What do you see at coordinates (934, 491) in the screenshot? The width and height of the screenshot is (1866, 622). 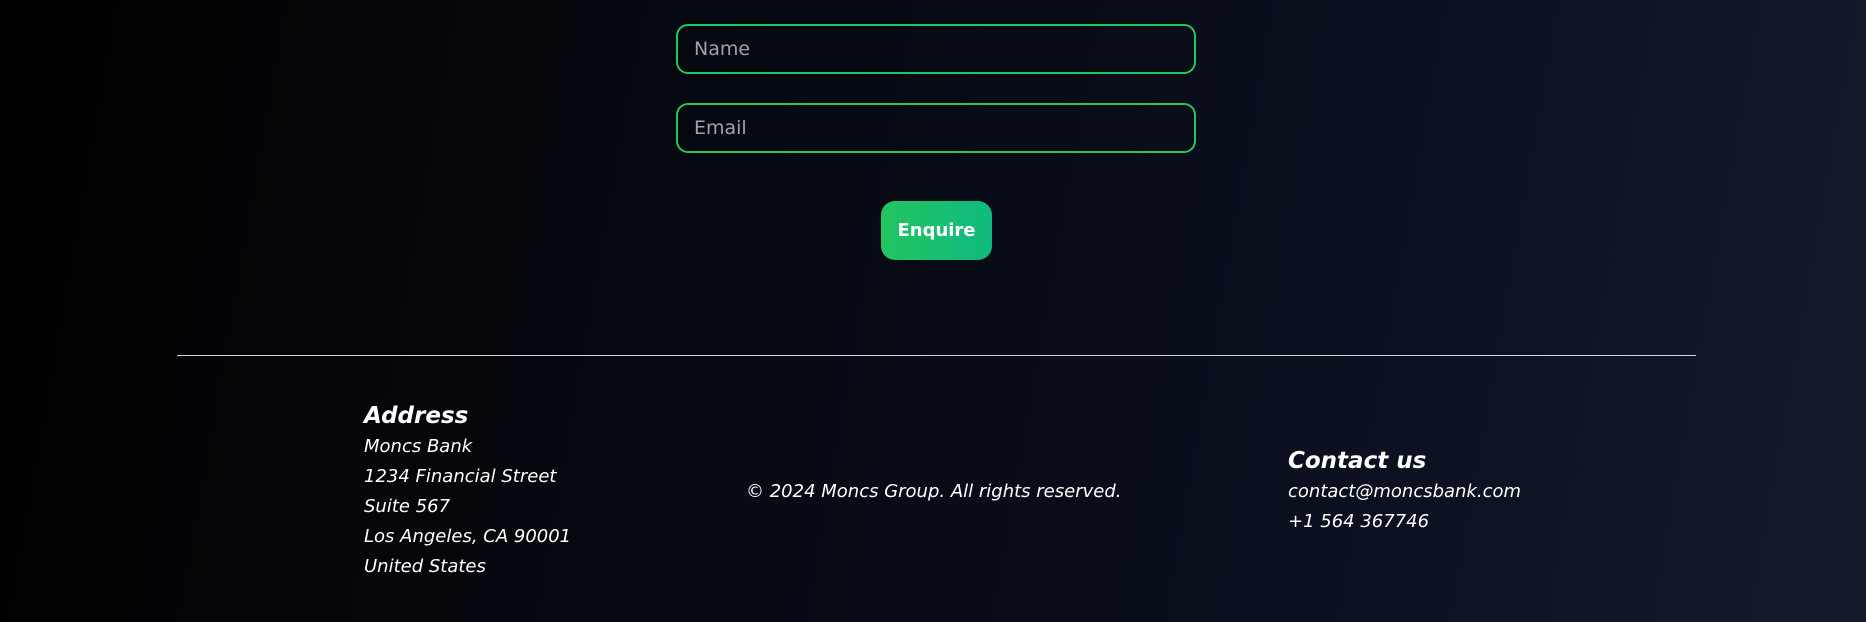 I see `copyright-text: © 2024 Moncs Group. All rights reserved.` at bounding box center [934, 491].